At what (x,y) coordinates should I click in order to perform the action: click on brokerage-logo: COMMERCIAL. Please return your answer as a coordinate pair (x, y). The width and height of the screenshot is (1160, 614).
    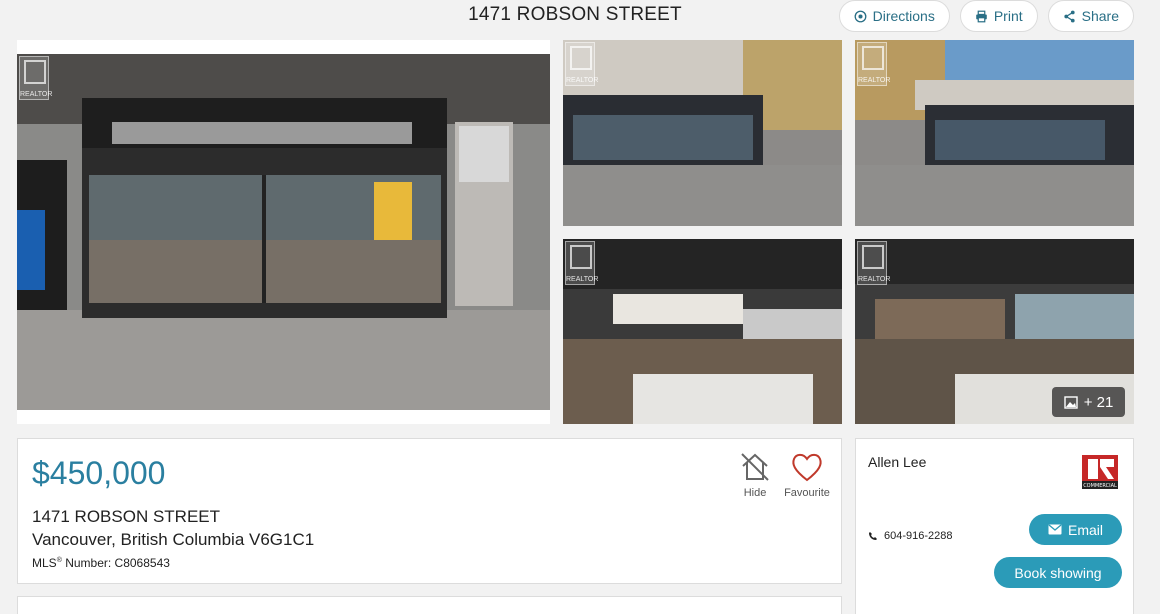
    Looking at the image, I should click on (1100, 472).